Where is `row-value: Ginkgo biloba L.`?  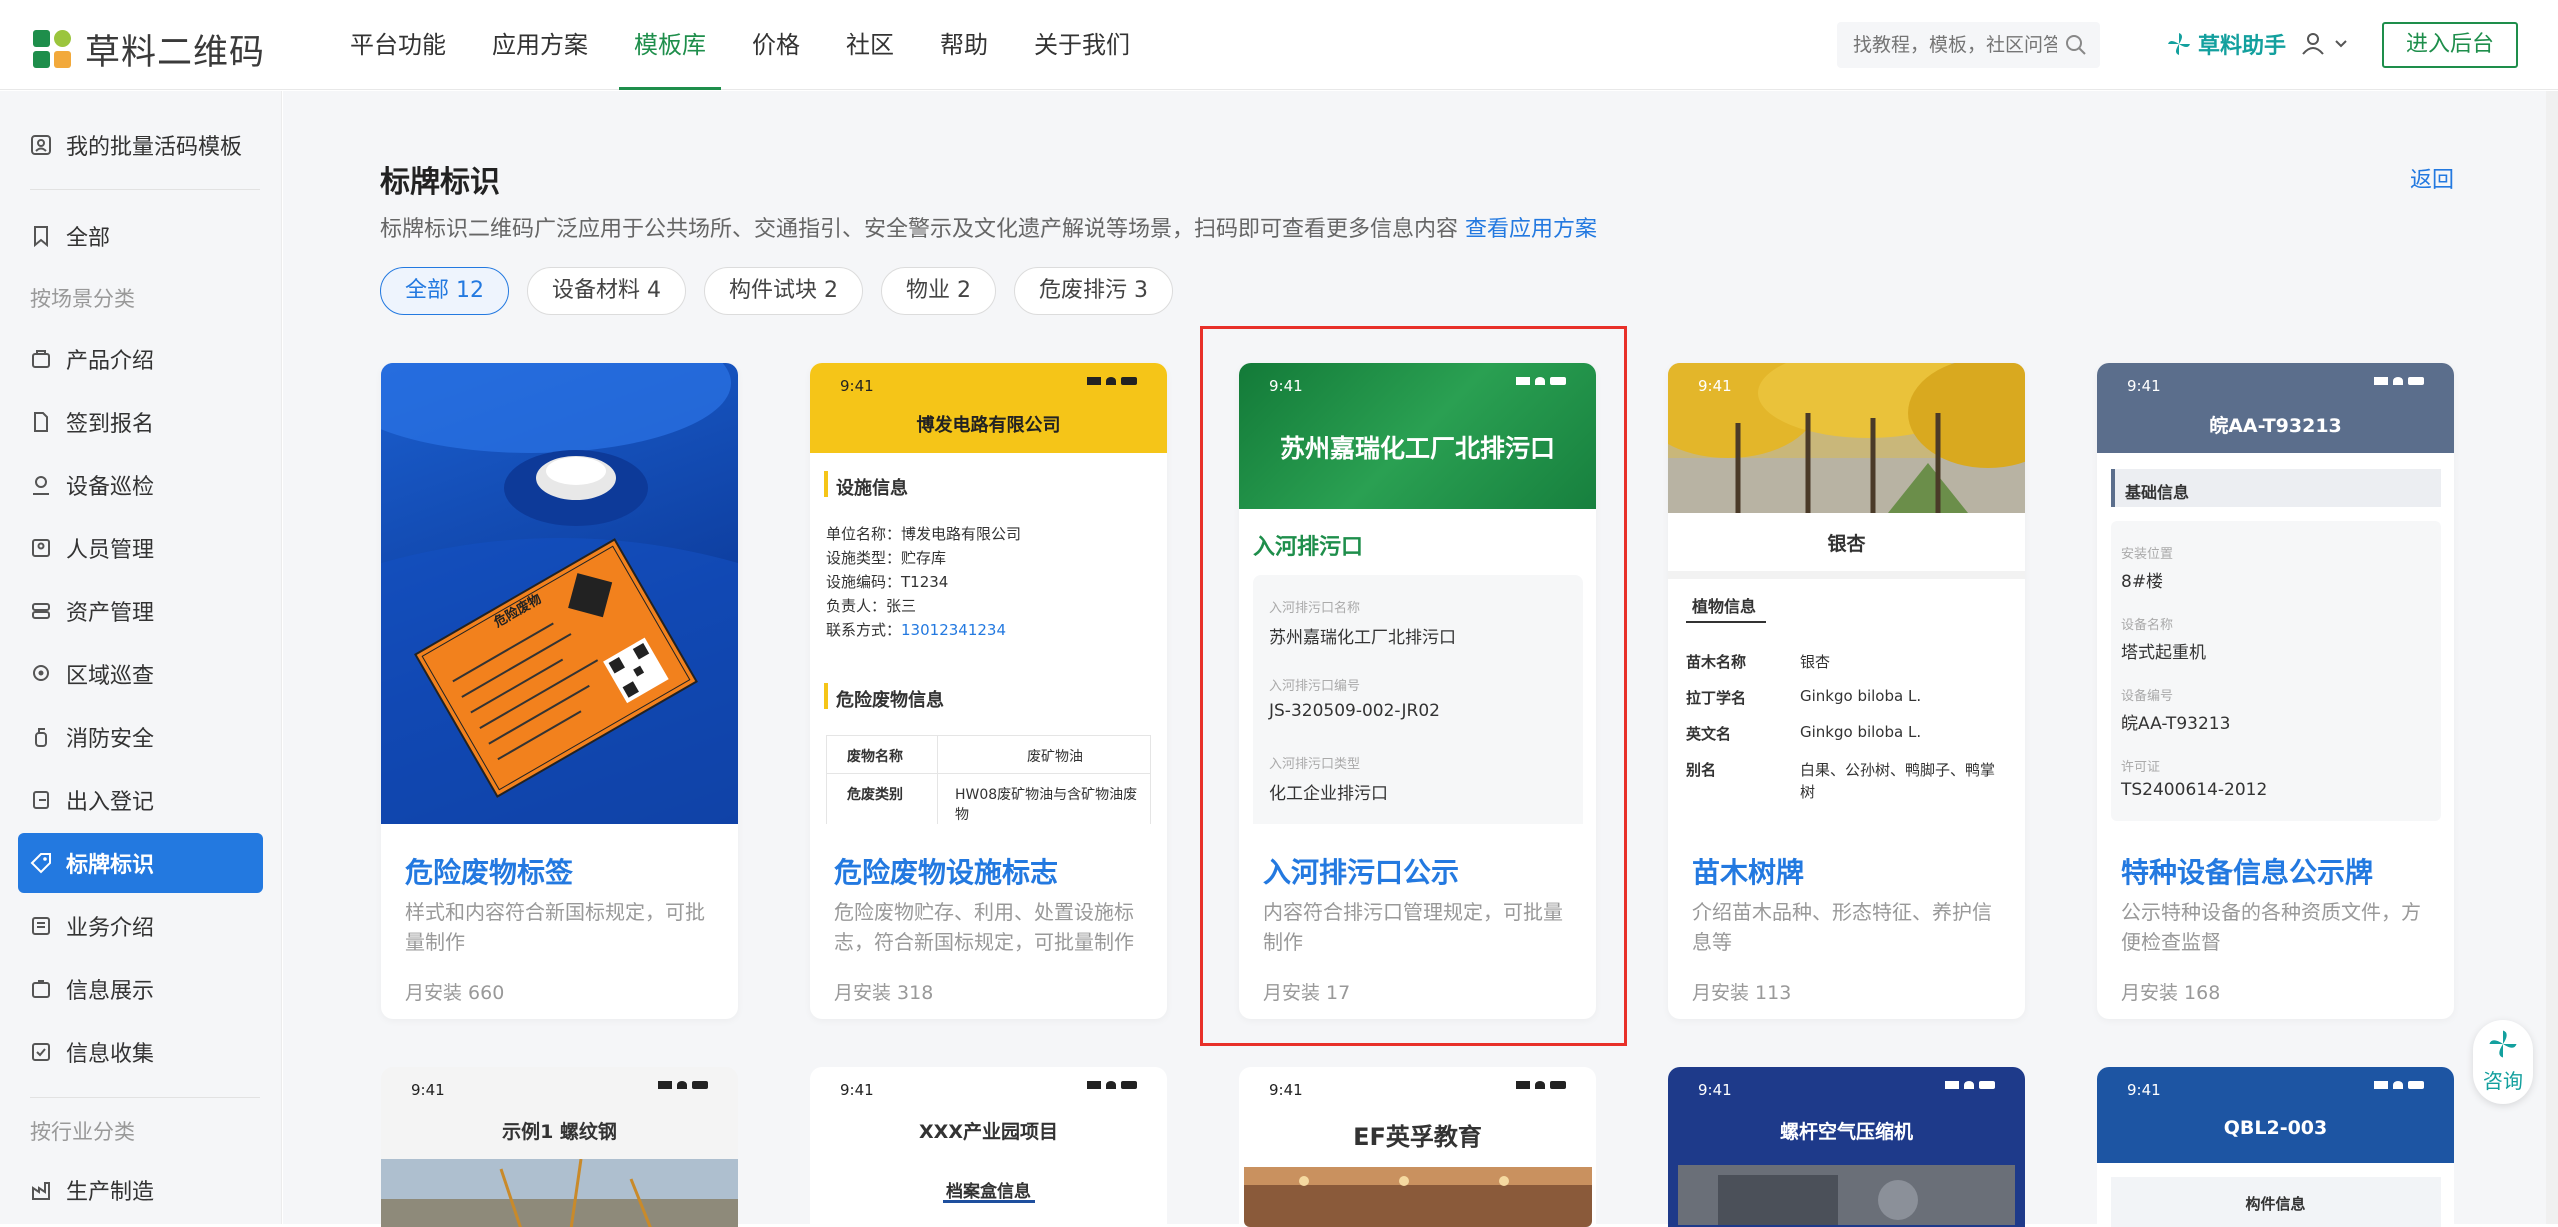
row-value: Ginkgo biloba L. is located at coordinates (1861, 696).